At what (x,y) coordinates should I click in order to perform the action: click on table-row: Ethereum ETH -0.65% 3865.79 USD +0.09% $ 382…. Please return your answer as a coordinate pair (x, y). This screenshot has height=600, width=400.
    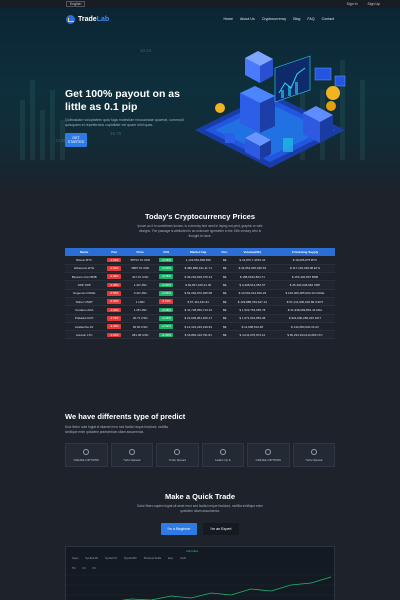
    Looking at the image, I should click on (200, 269).